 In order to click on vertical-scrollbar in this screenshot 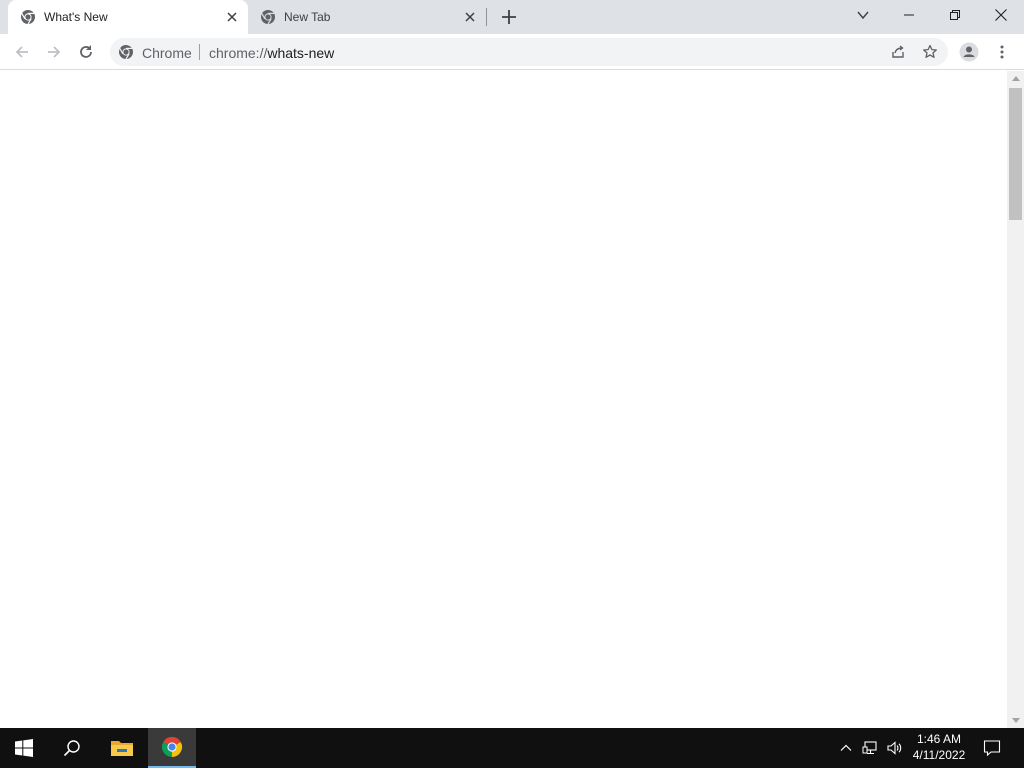, I will do `click(1015, 399)`.